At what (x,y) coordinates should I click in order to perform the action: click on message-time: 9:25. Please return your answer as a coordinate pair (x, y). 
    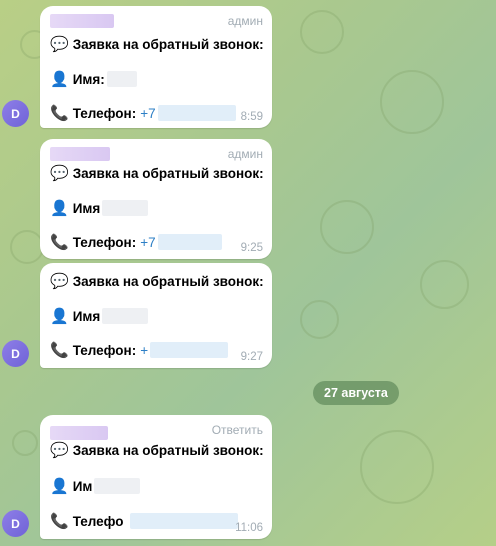
    Looking at the image, I should click on (251, 248).